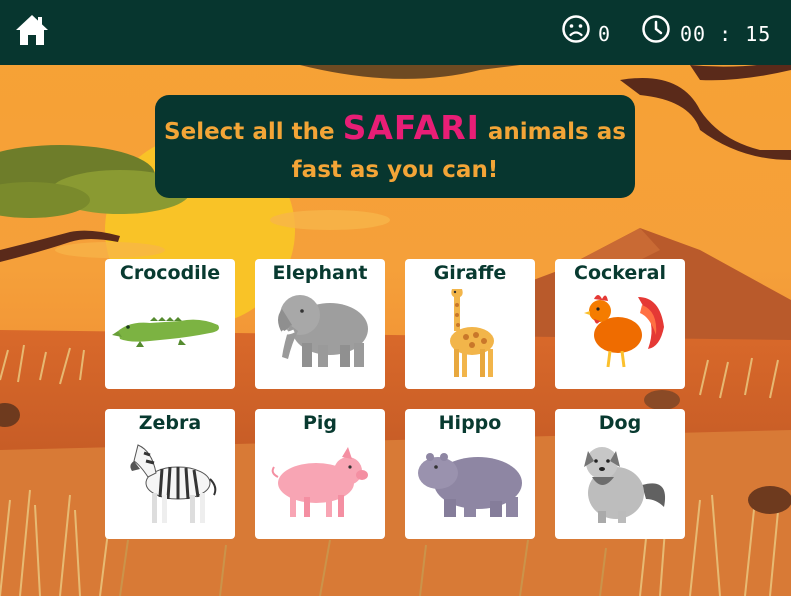  I want to click on home-icon, so click(32, 30).